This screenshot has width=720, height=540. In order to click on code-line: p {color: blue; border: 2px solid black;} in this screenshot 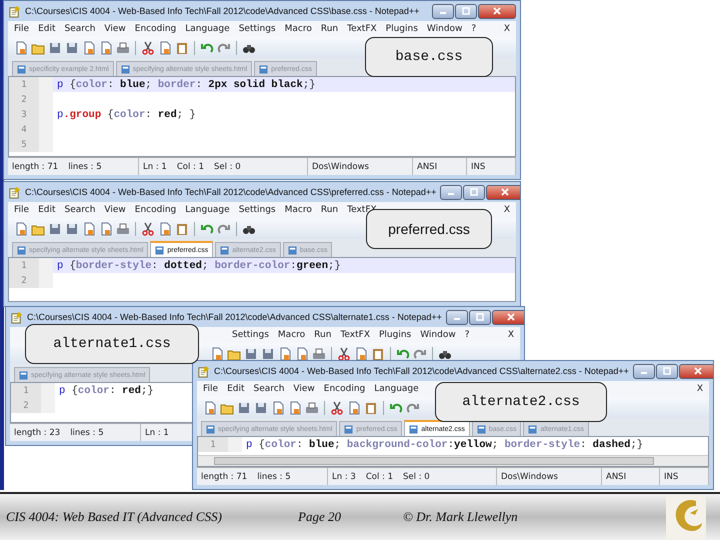, I will do `click(186, 84)`.